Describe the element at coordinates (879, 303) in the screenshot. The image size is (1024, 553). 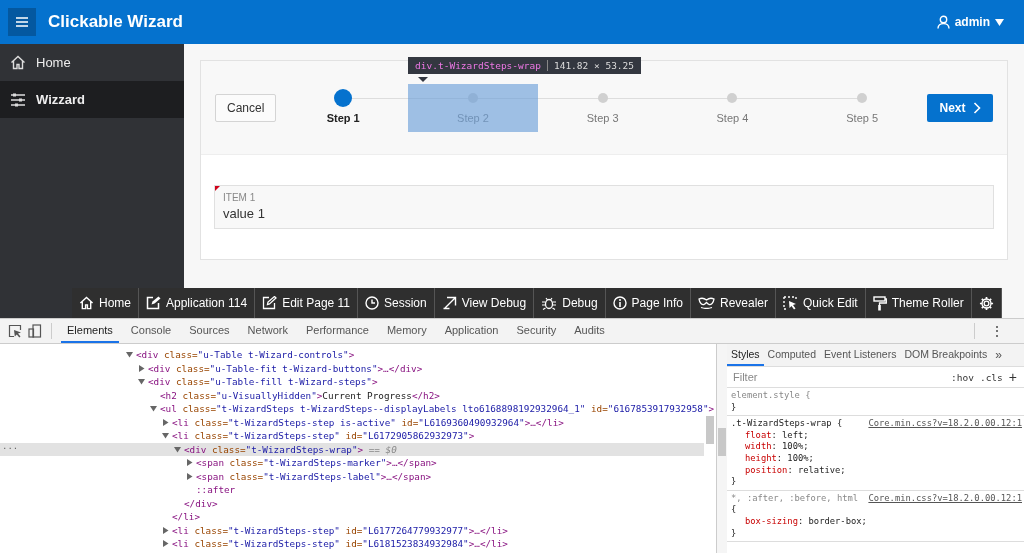
I see `paint-roller-icon` at that location.